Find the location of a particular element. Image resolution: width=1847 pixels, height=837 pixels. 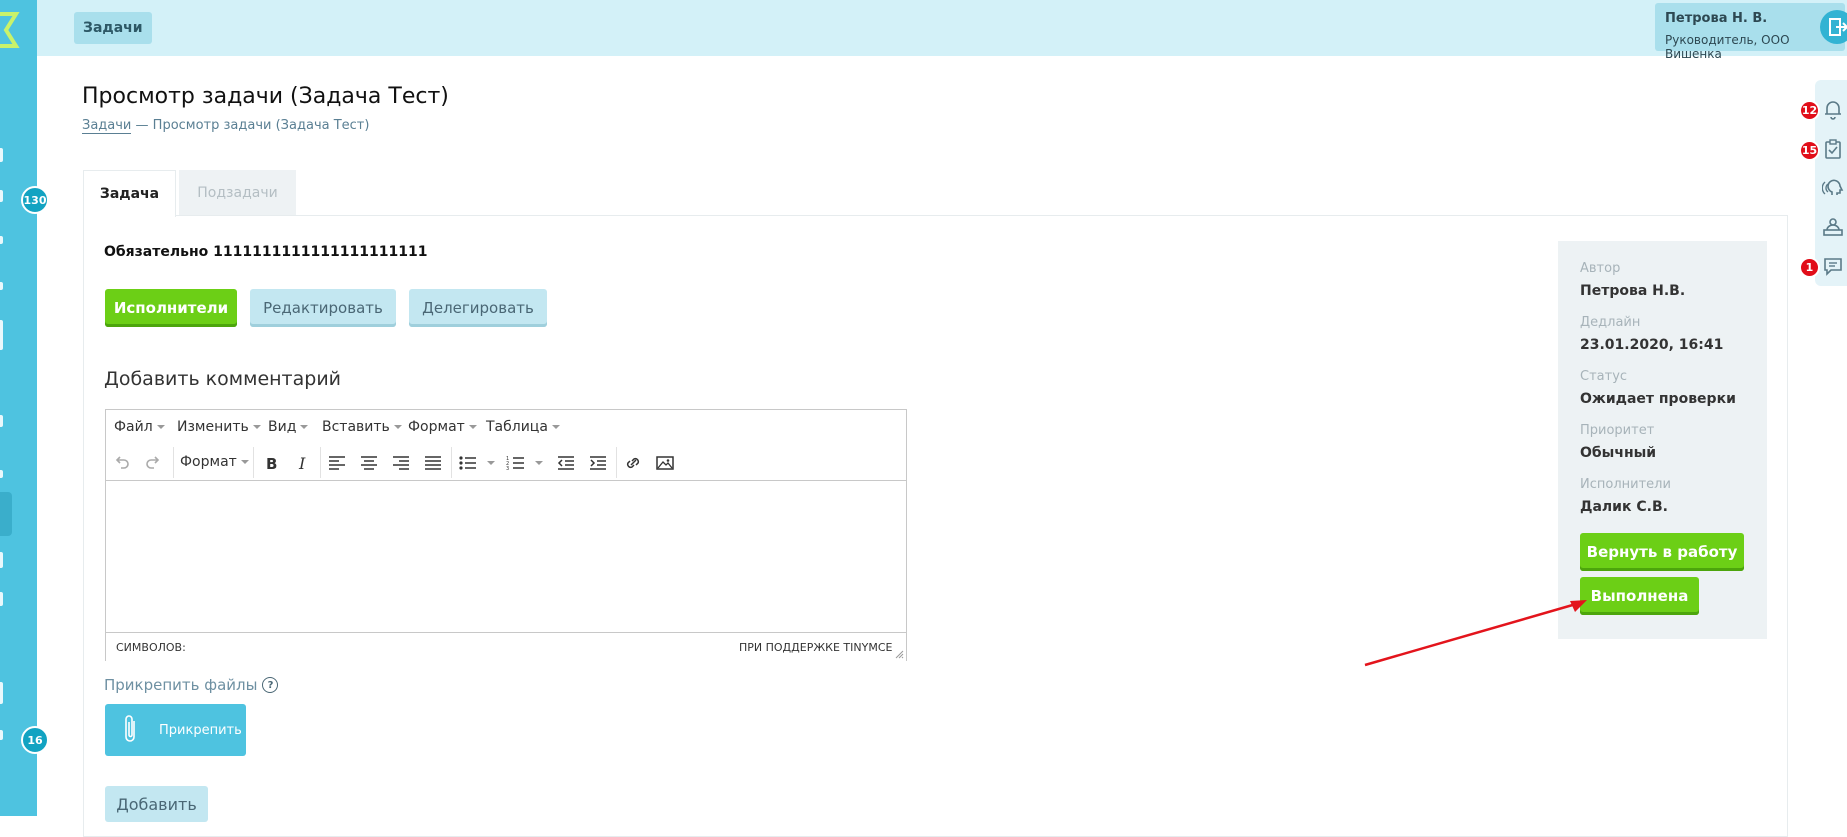

menu-insert: Вставить is located at coordinates (362, 427).